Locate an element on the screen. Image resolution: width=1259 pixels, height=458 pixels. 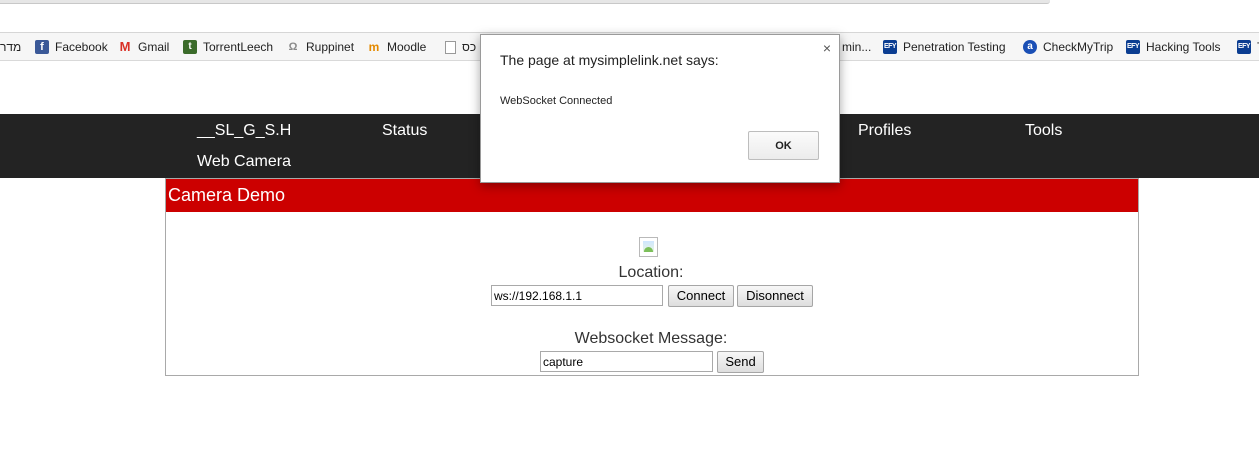
document-icon is located at coordinates (450, 47).